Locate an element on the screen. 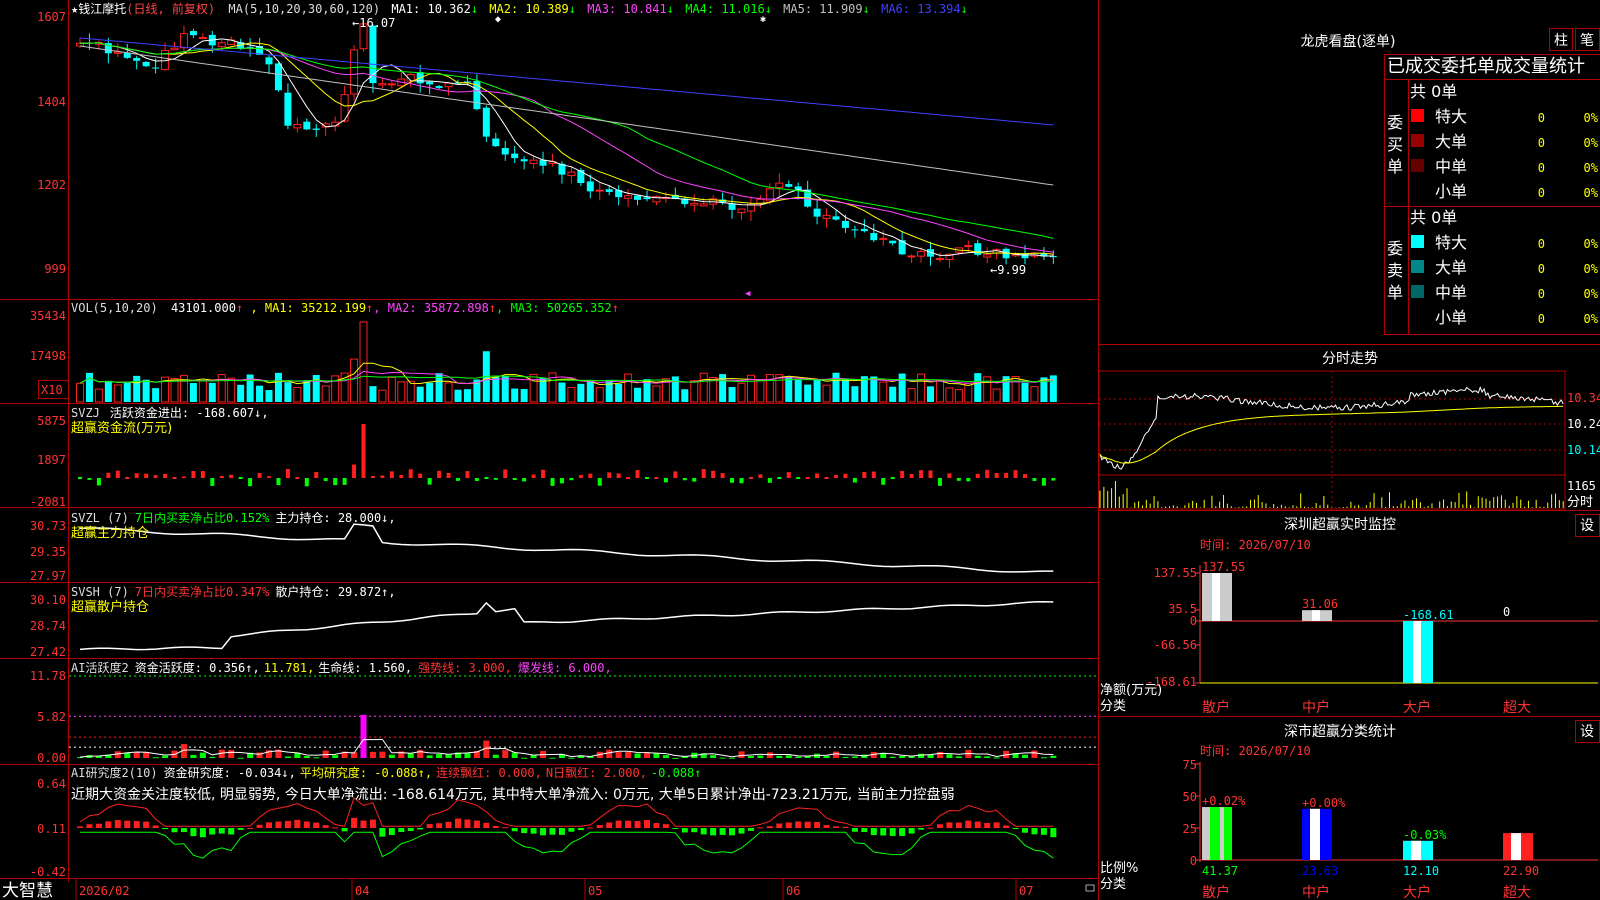 The height and width of the screenshot is (900, 1600). classify-change-label: +0.02% is located at coordinates (1224, 801).